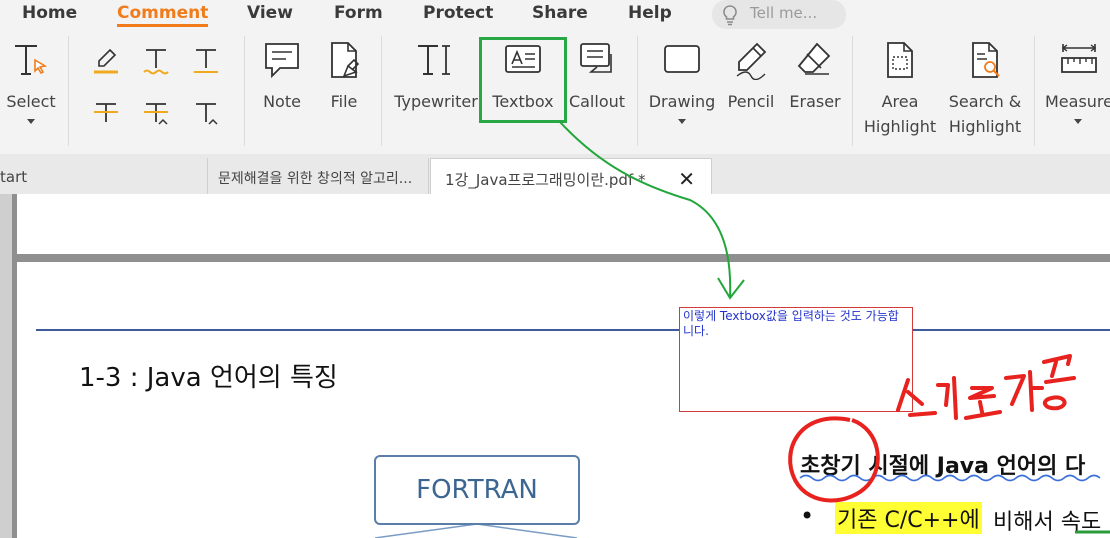 The image size is (1110, 538). What do you see at coordinates (49, 13) in the screenshot?
I see `menu-home: Home` at bounding box center [49, 13].